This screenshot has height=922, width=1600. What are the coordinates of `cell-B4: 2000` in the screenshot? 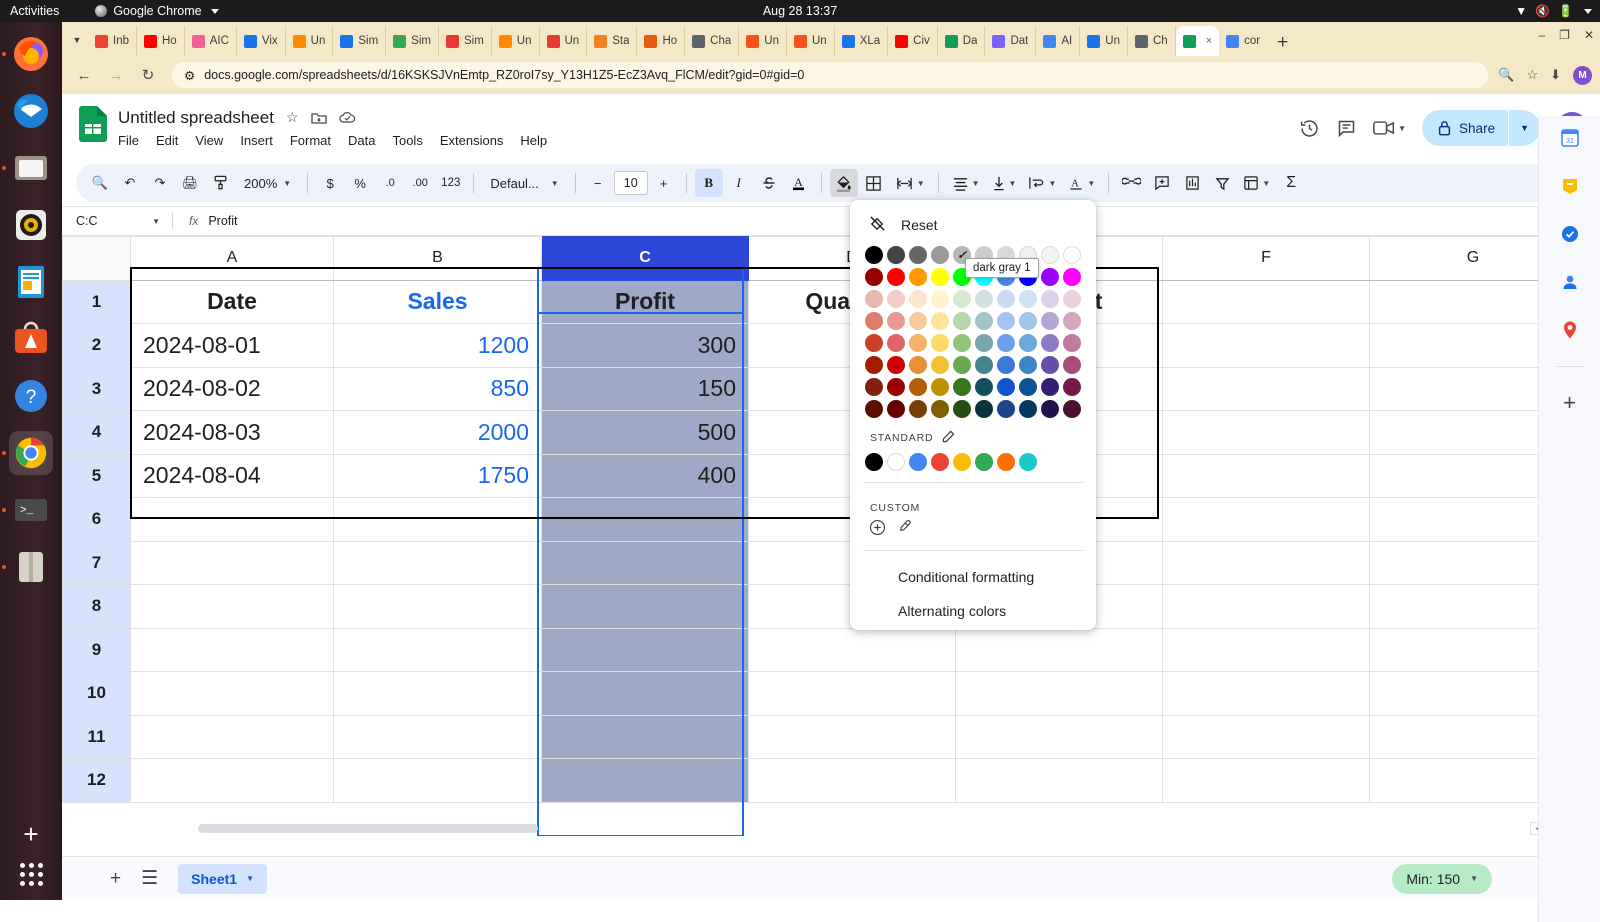 It's located at (437, 432).